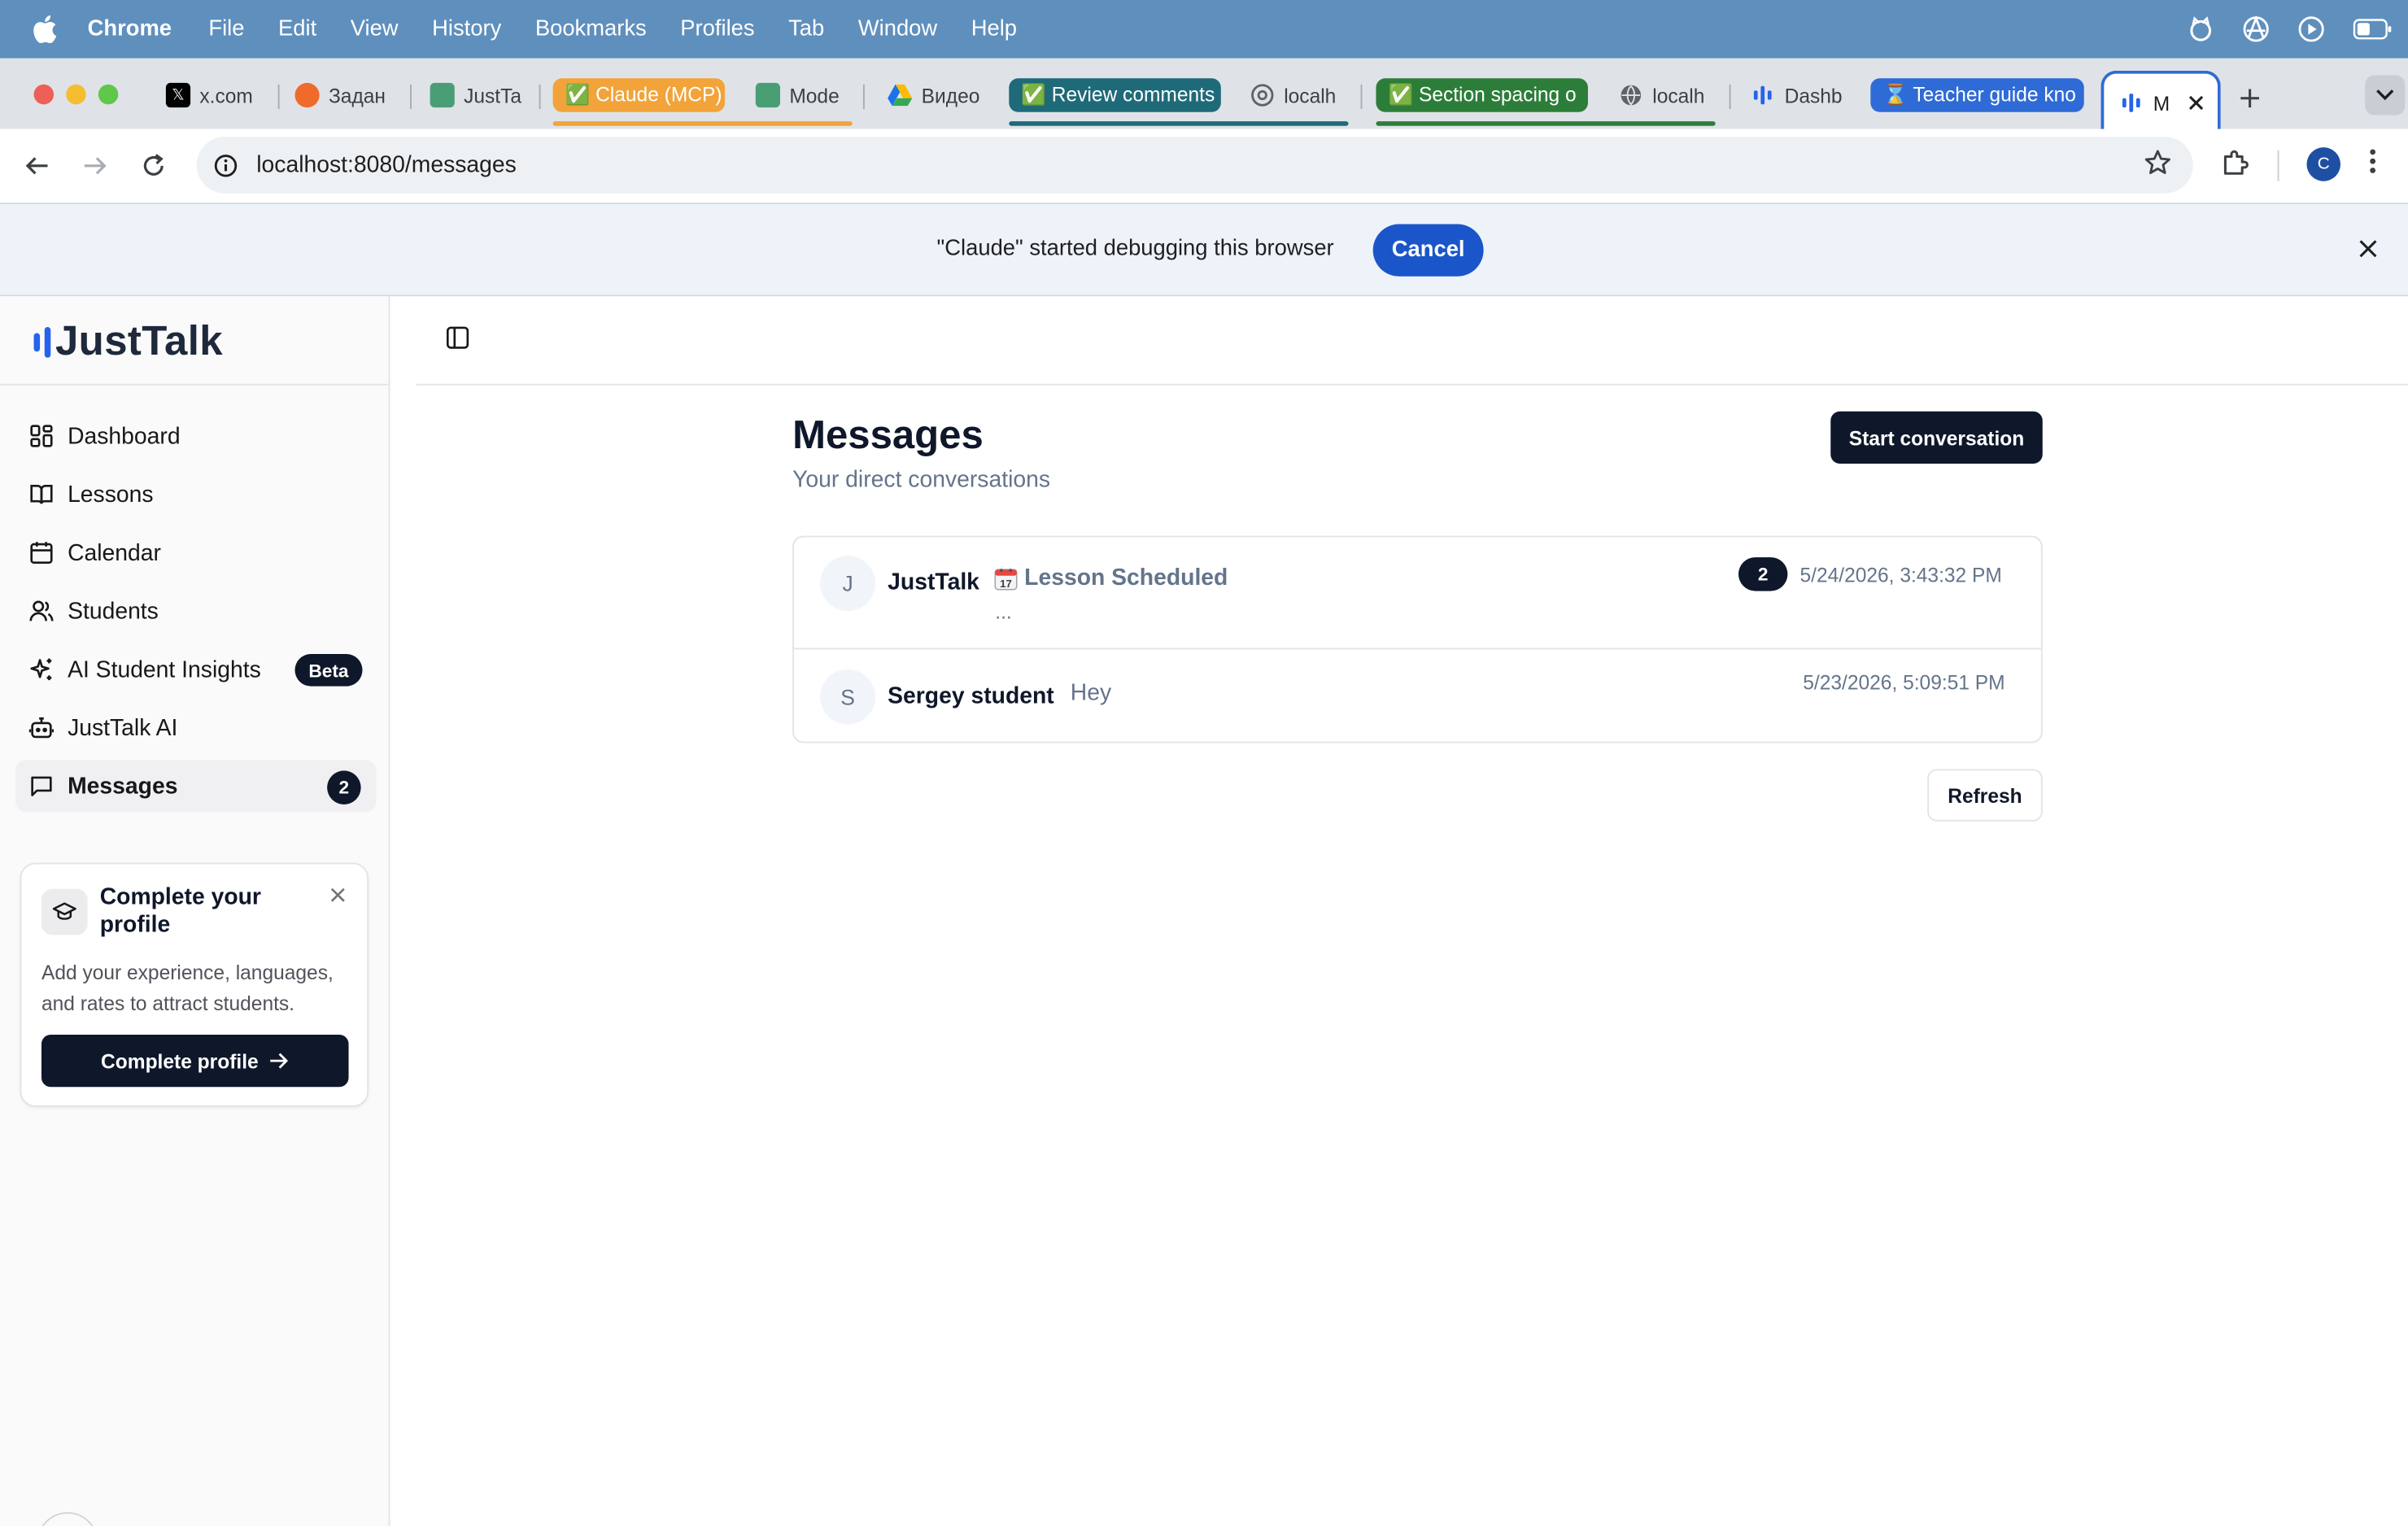  I want to click on tab-zadan: Задан, so click(344, 95).